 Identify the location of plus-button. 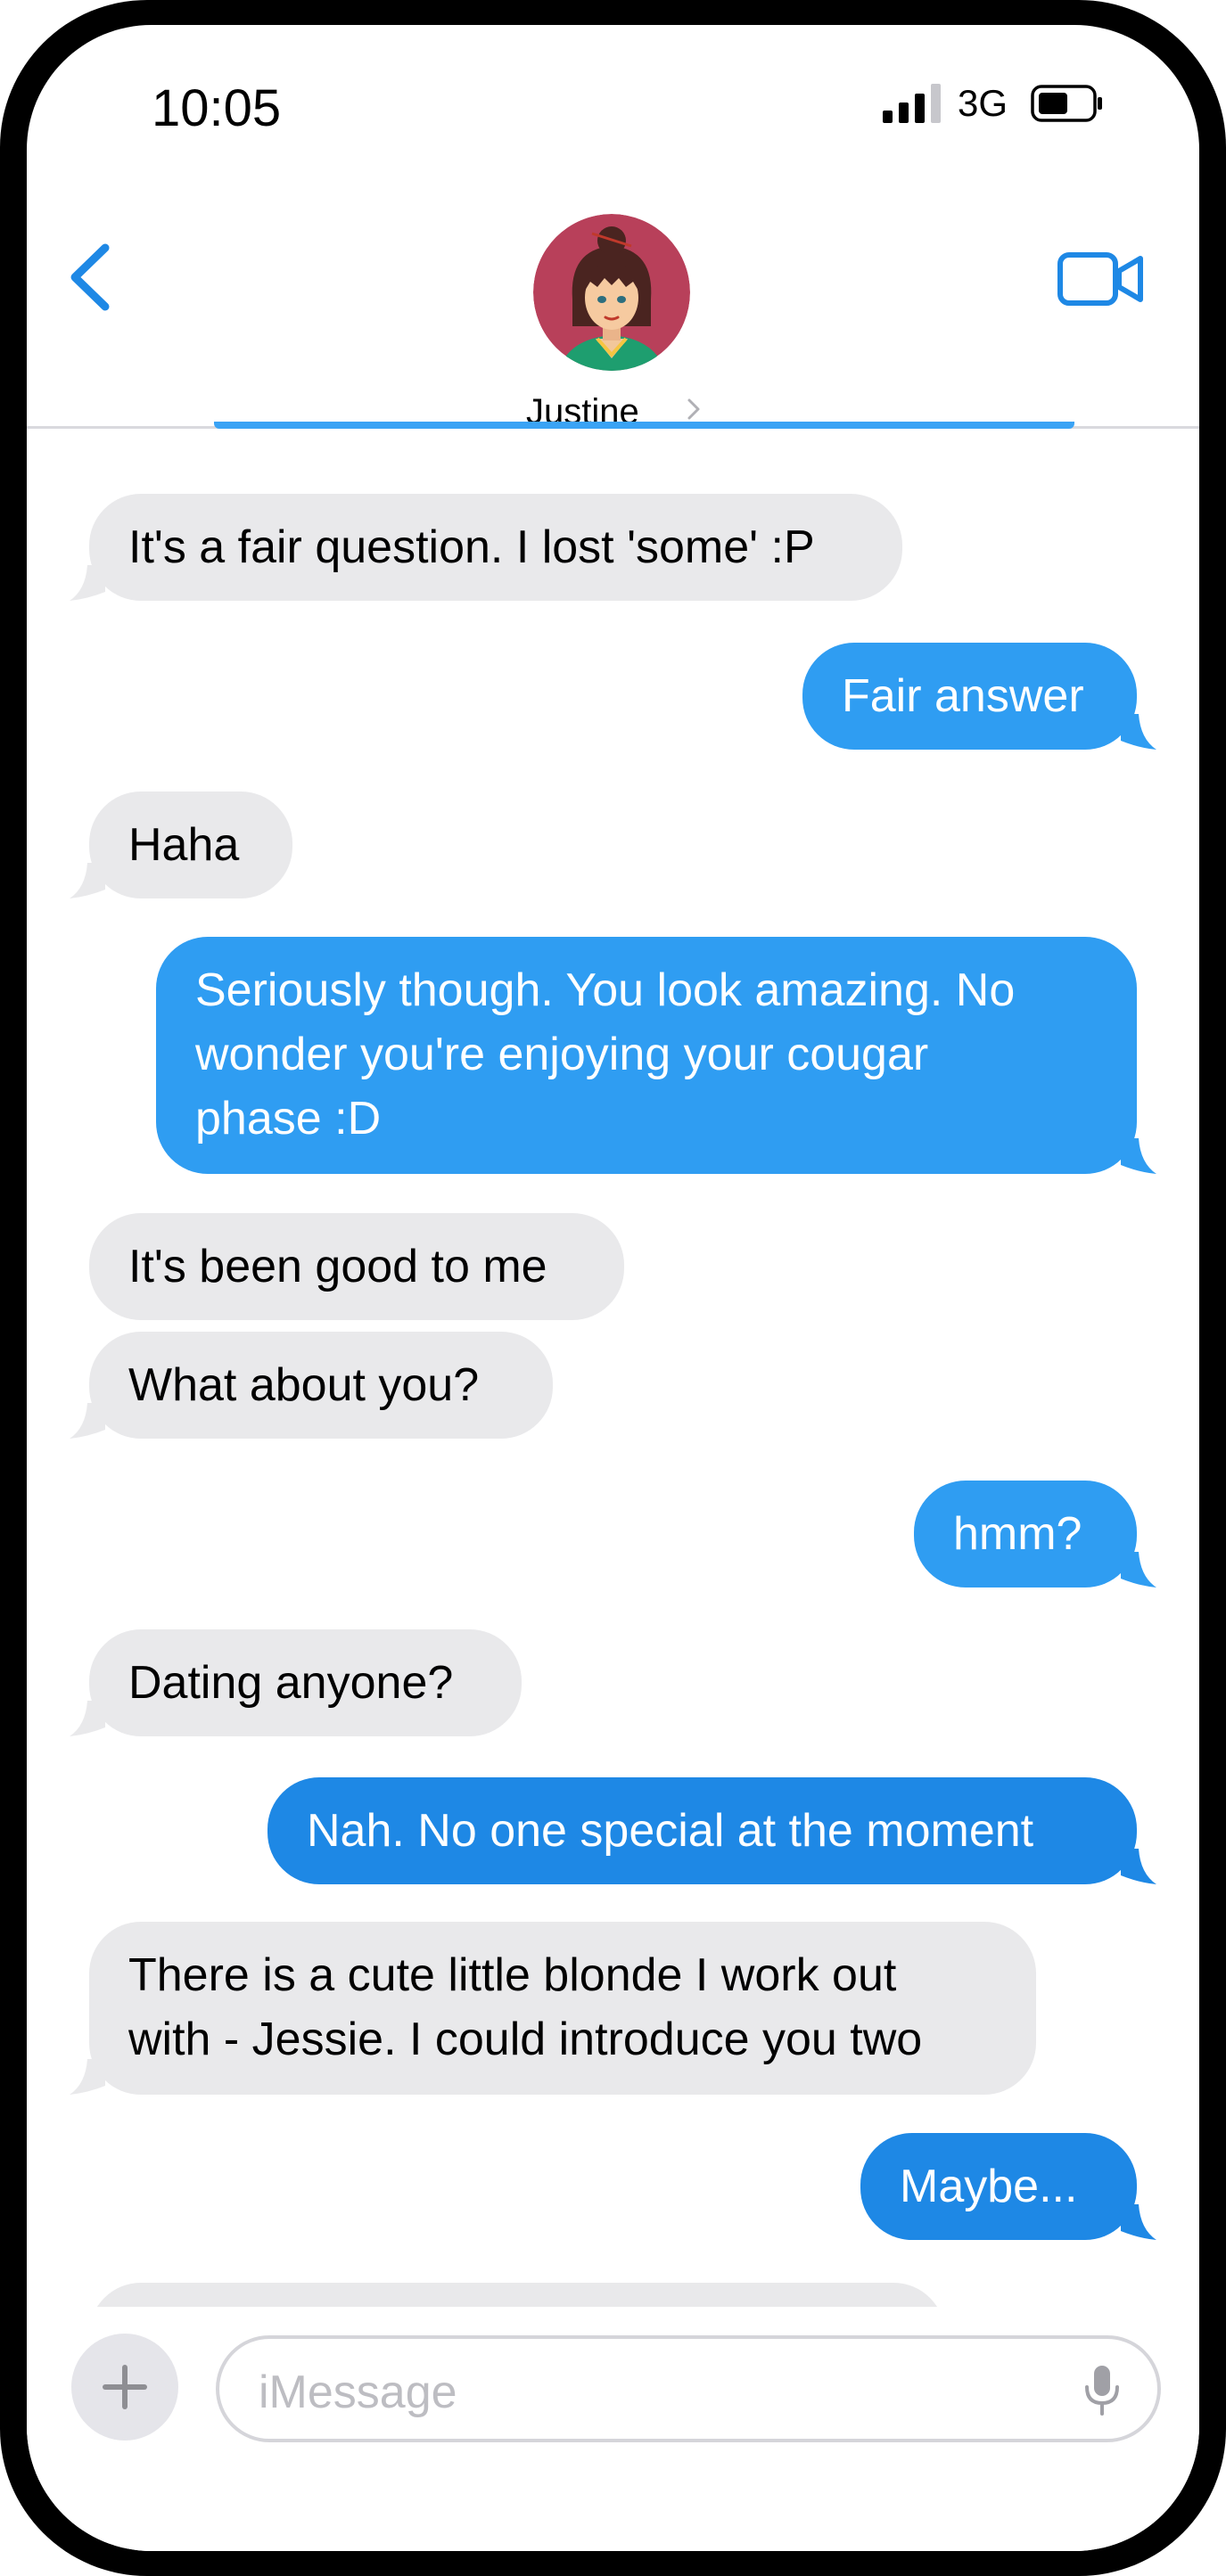
(124, 2387).